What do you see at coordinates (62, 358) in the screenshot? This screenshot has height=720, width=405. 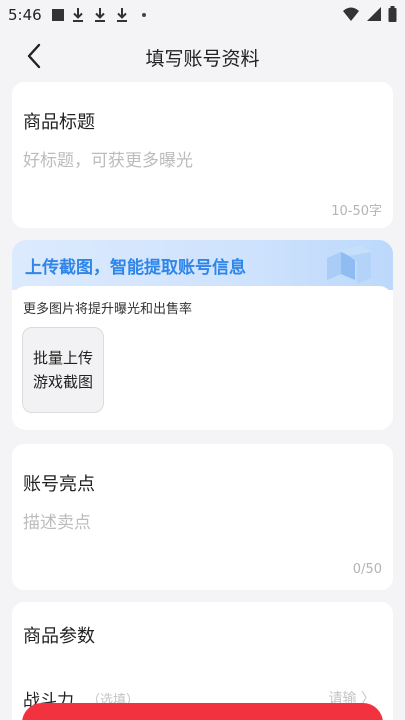 I see `upload-box-line1: 批量上传` at bounding box center [62, 358].